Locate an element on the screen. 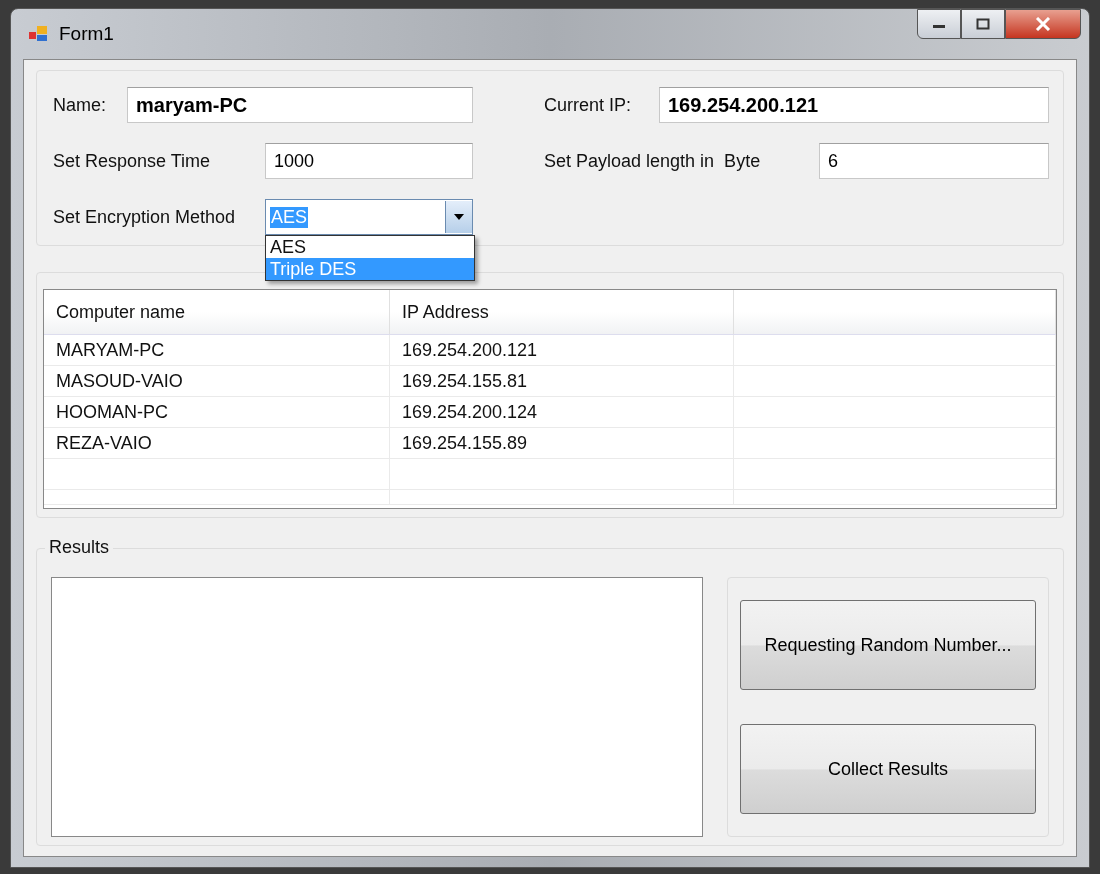 This screenshot has width=1100, height=874. table-cell: 169.254.200.124 is located at coordinates (562, 412).